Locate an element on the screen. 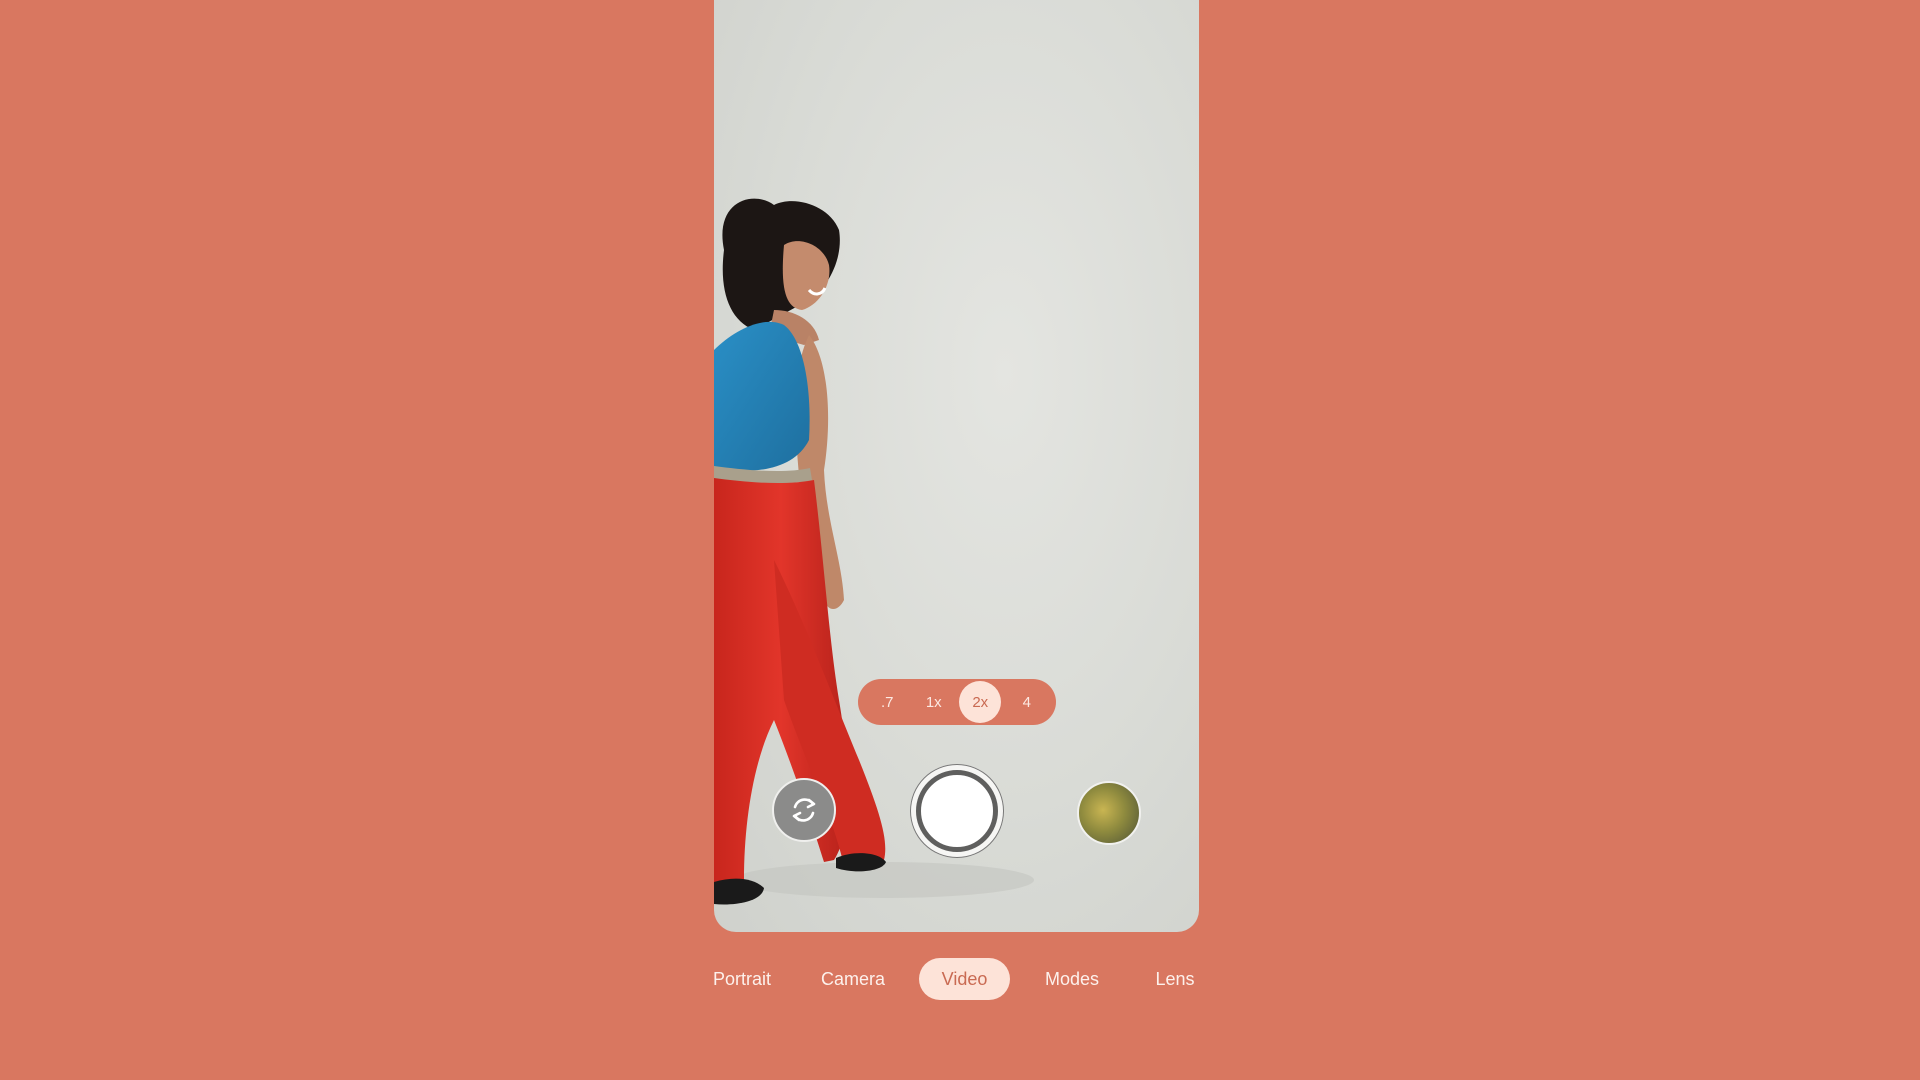  gallery-thumbnail is located at coordinates (1109, 813).